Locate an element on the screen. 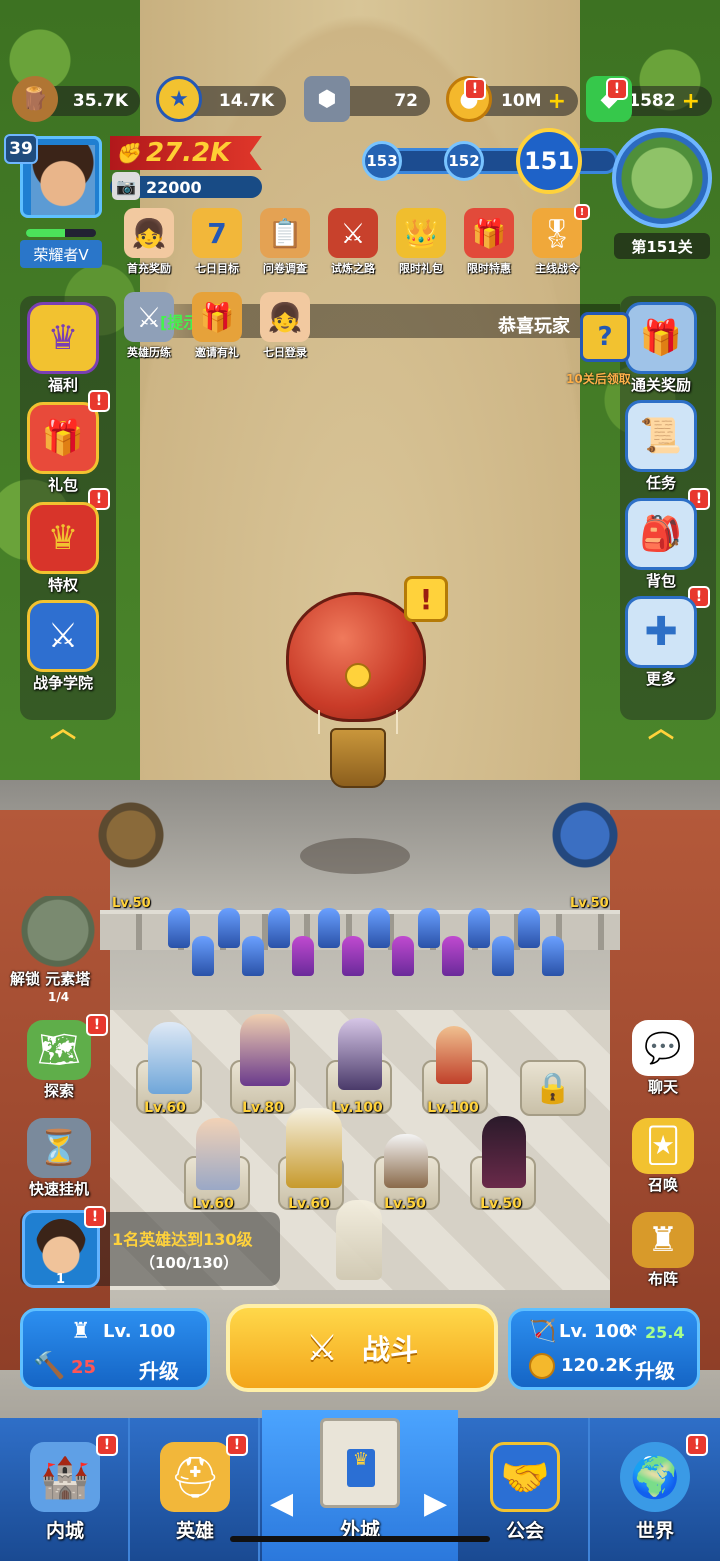  coin-icon is located at coordinates (542, 1366).